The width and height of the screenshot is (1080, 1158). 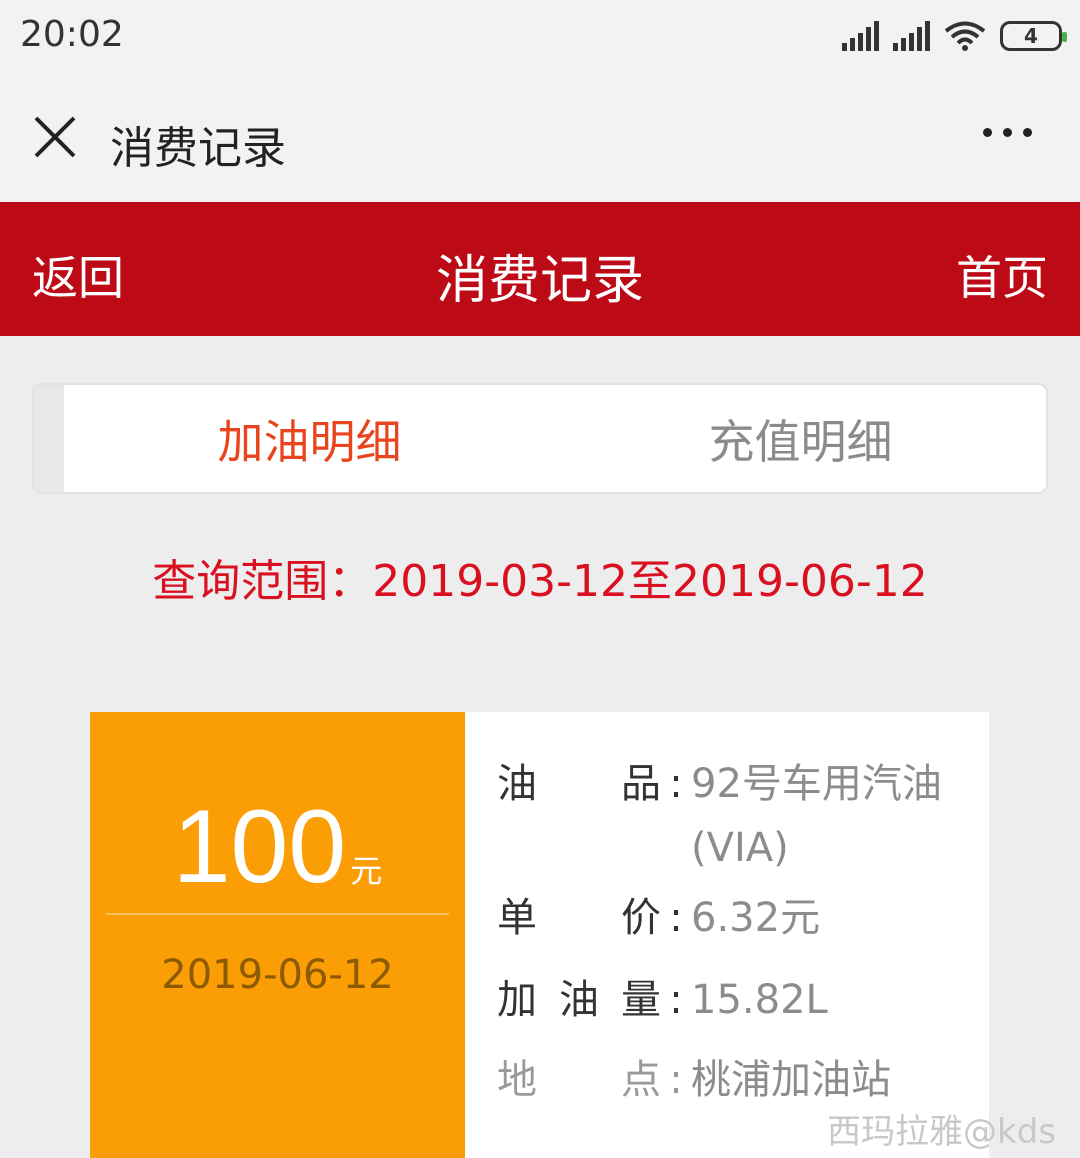 I want to click on status-time: 20:02, so click(x=72, y=34).